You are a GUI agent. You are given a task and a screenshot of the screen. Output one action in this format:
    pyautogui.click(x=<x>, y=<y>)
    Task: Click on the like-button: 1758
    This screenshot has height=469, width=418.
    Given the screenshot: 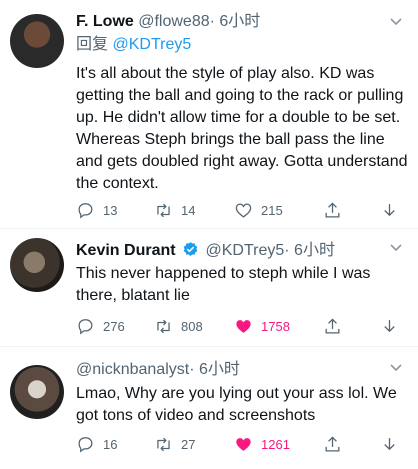 What is the action you would take?
    pyautogui.click(x=262, y=326)
    